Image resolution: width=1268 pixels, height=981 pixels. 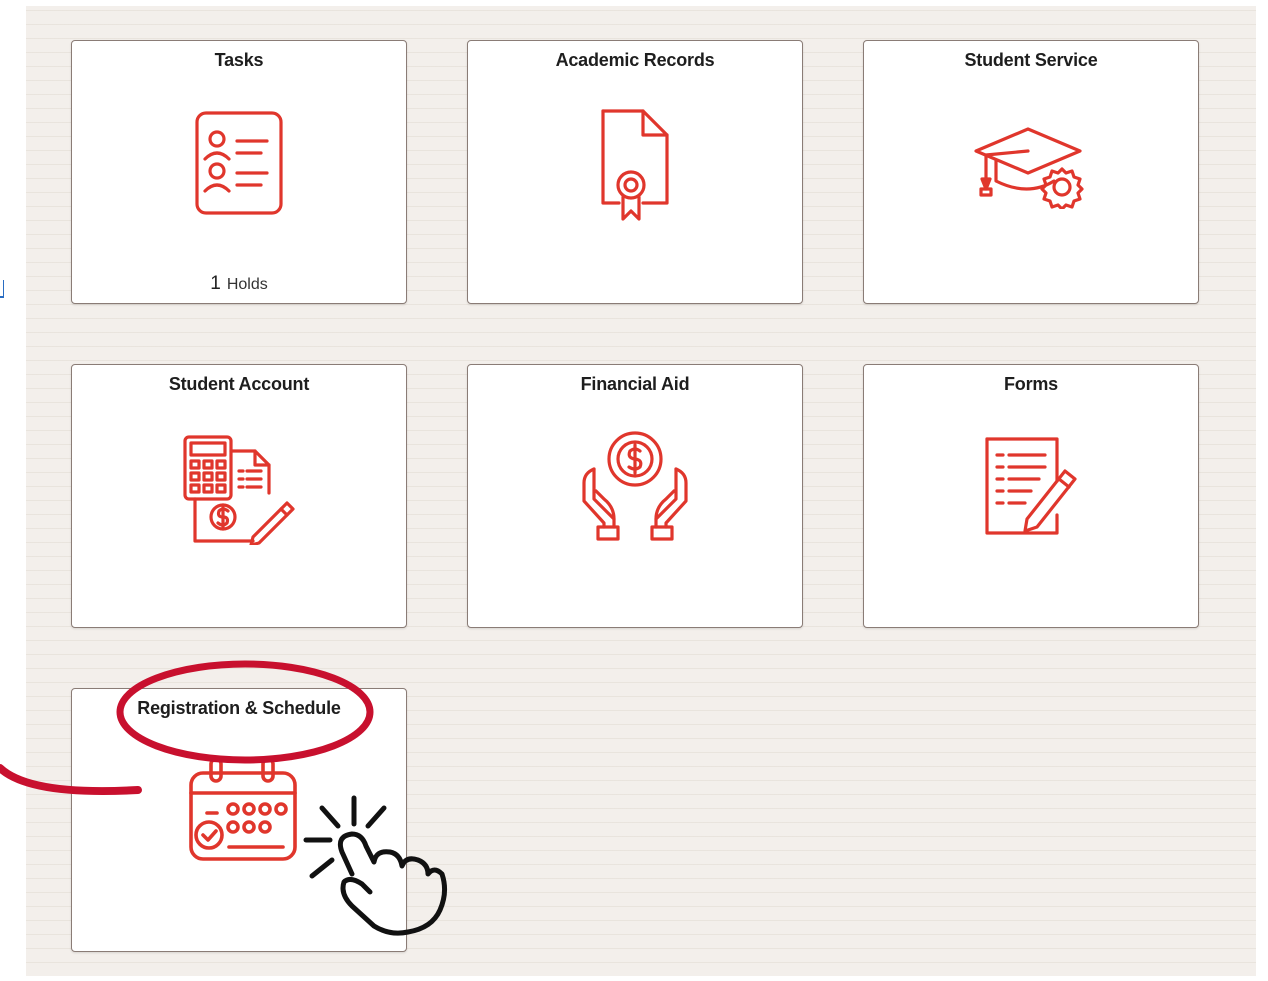 What do you see at coordinates (635, 384) in the screenshot?
I see `tile-title: Financial Aid` at bounding box center [635, 384].